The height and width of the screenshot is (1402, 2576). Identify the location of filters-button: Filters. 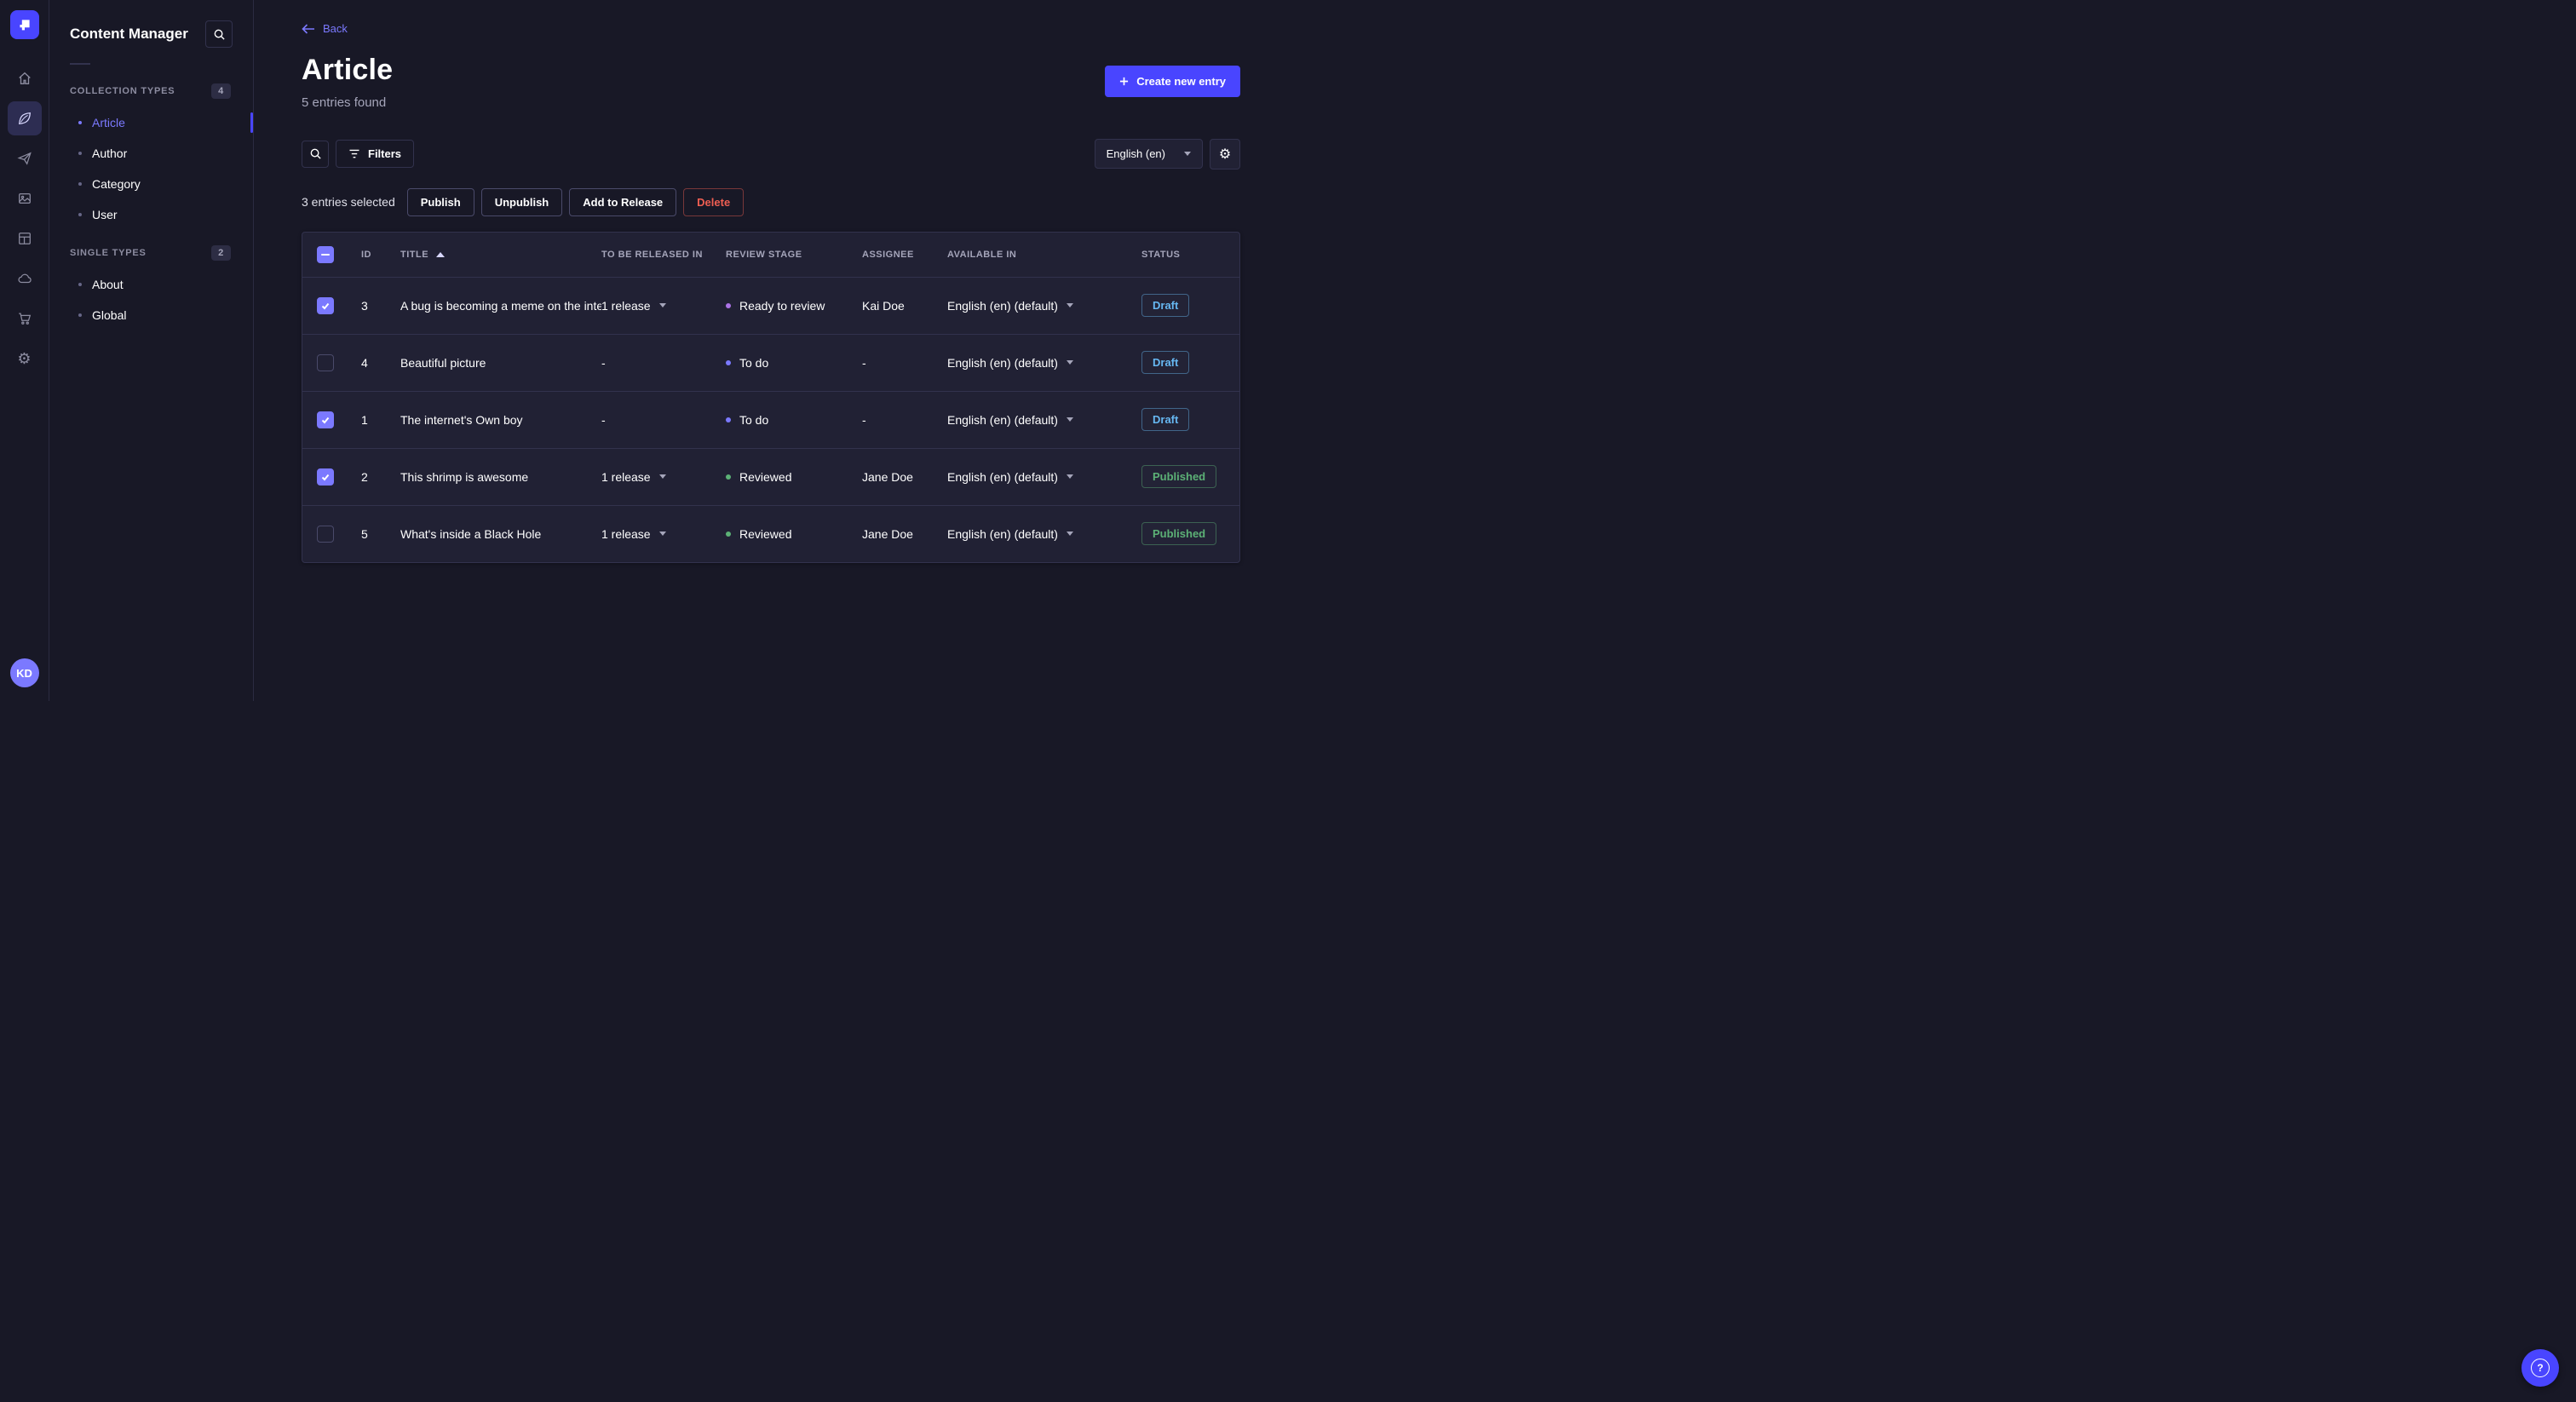
(376, 154).